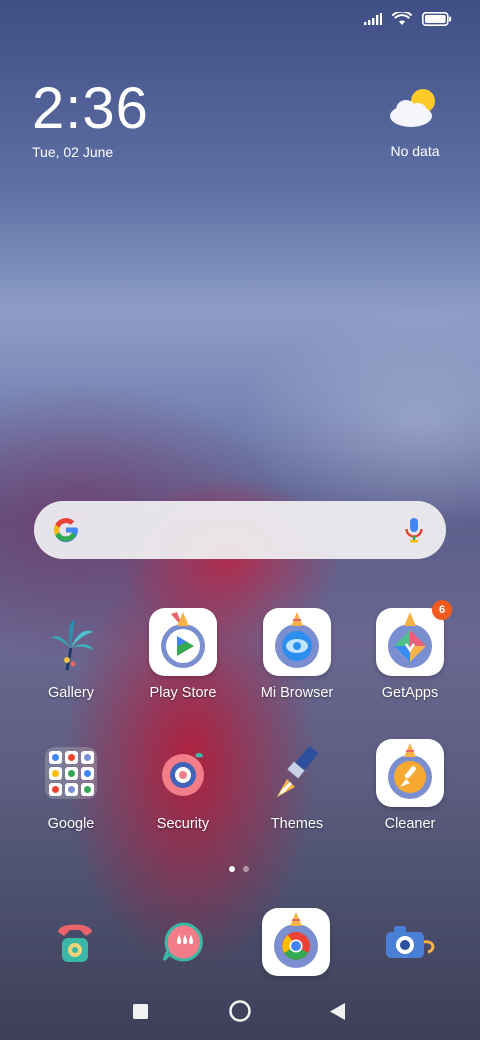  What do you see at coordinates (183, 640) in the screenshot?
I see `play-store-icon` at bounding box center [183, 640].